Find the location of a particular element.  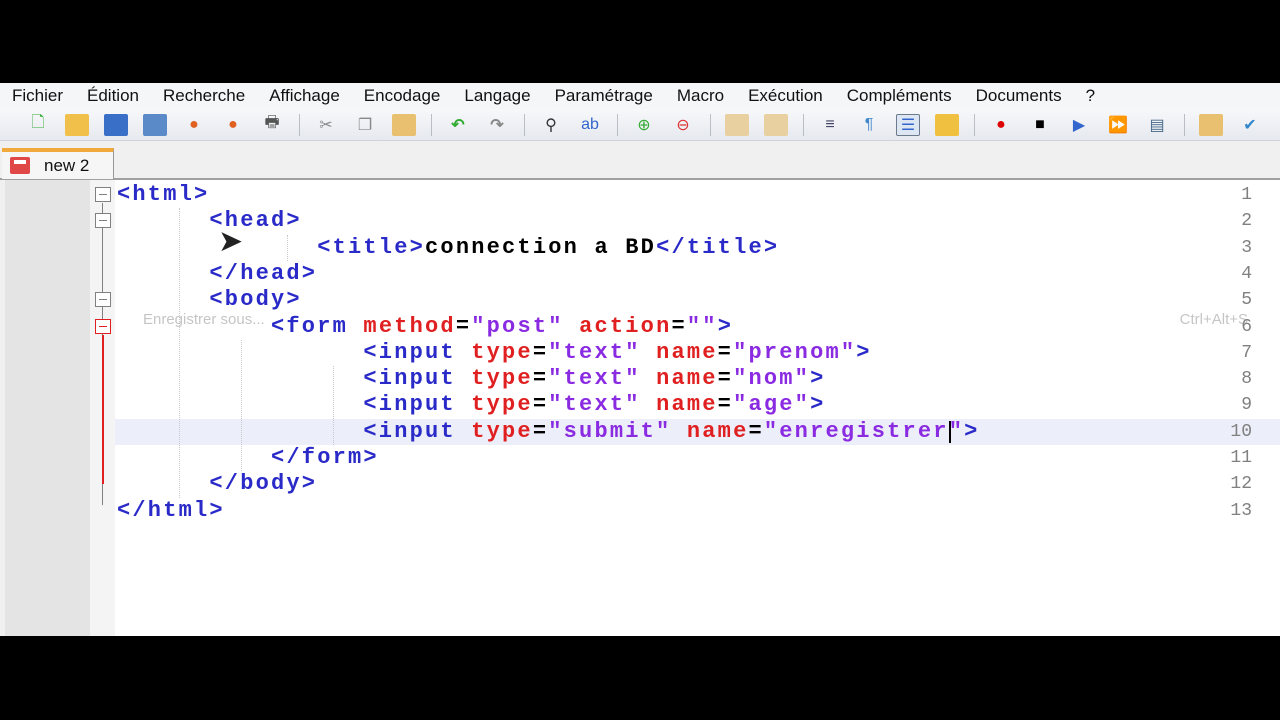

line-number: 12 is located at coordinates (1241, 484).